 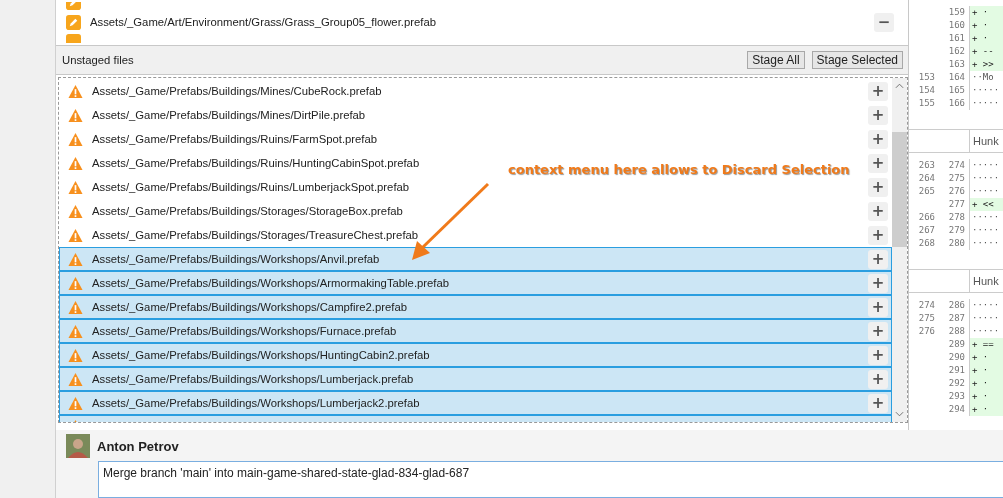 What do you see at coordinates (926, 191) in the screenshot?
I see `line-number: 265` at bounding box center [926, 191].